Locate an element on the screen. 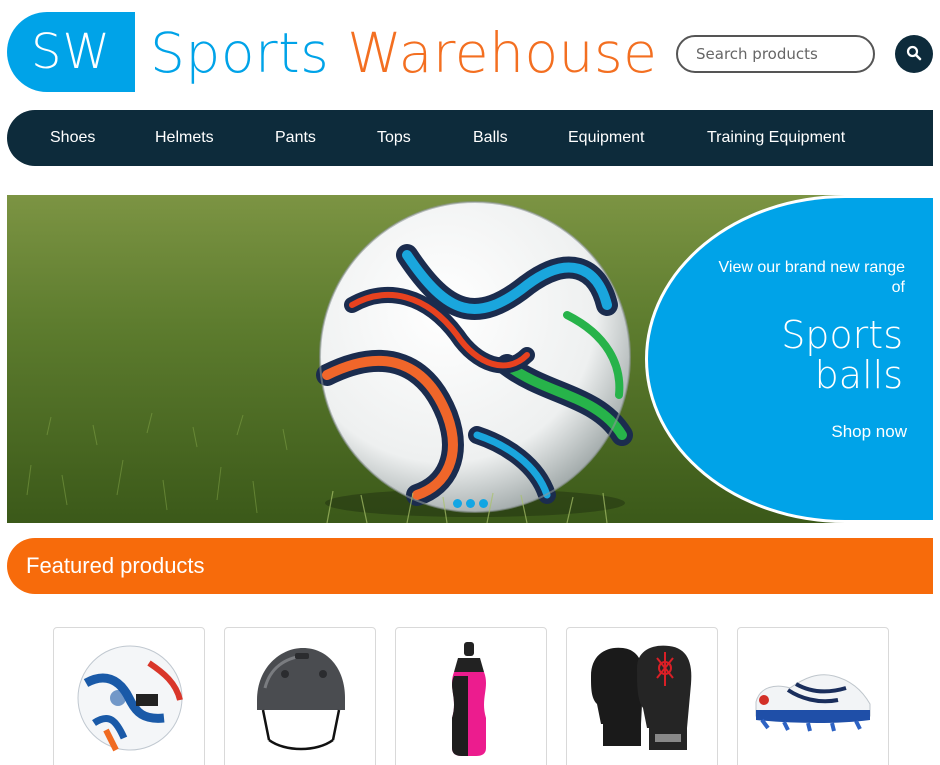 This screenshot has height=765, width=940. boxing-gloves-icon is located at coordinates (641, 697).